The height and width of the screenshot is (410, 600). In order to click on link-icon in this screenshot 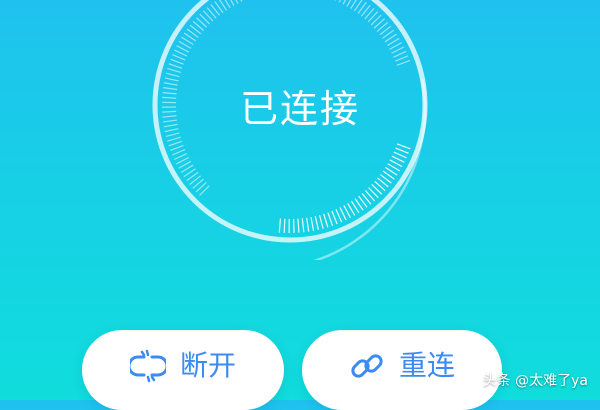, I will do `click(367, 366)`.